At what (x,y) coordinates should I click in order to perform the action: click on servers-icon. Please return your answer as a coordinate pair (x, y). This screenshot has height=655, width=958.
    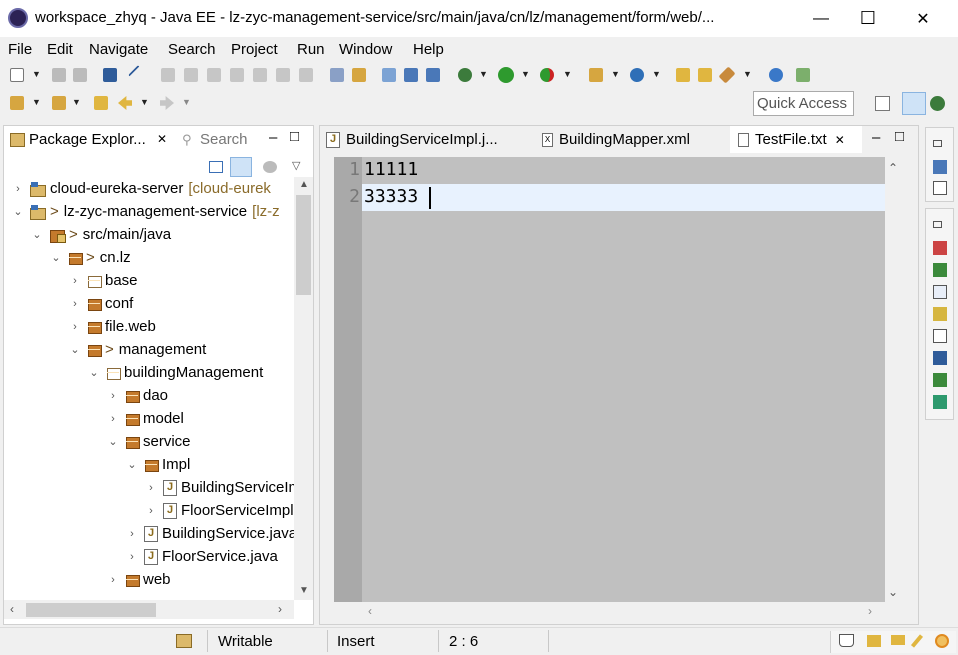
    Looking at the image, I should click on (940, 270).